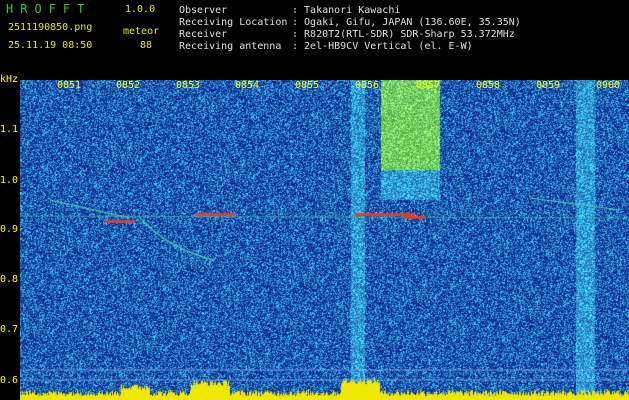 Image resolution: width=629 pixels, height=400 pixels. What do you see at coordinates (367, 85) in the screenshot?
I see `time-tick: 0856` at bounding box center [367, 85].